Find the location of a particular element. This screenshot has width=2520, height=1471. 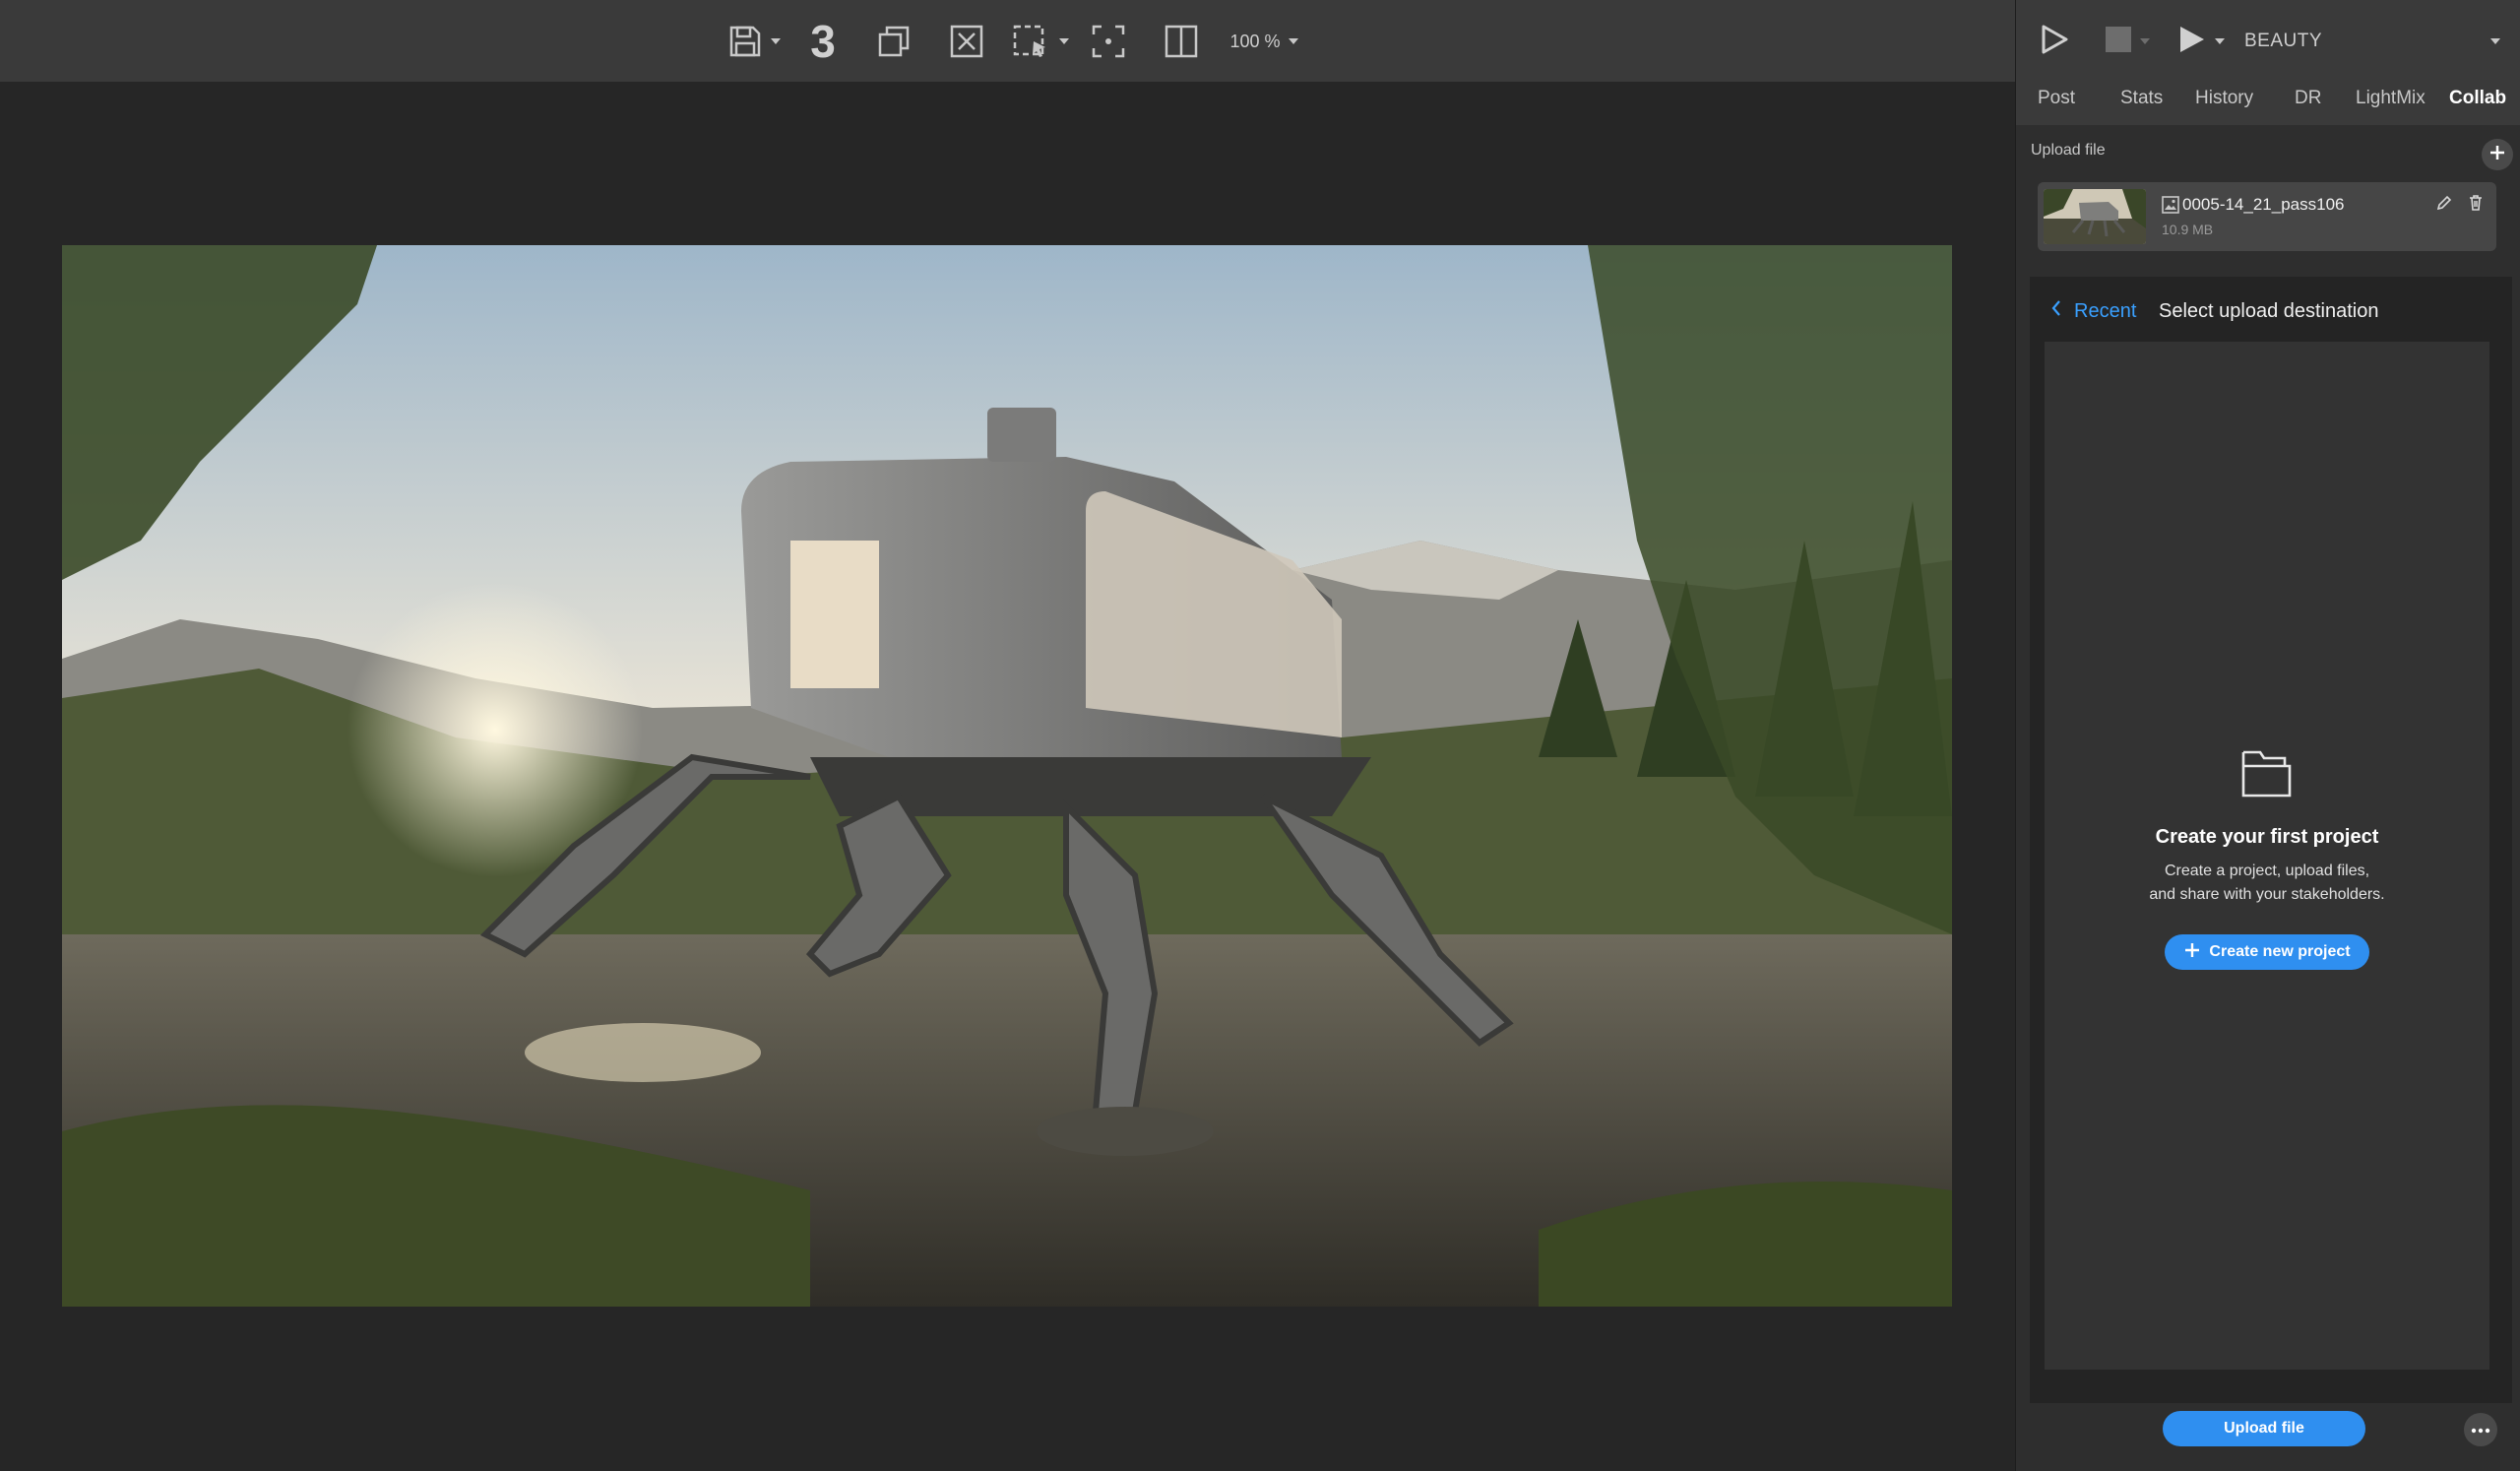

compare-ab-button is located at coordinates (1181, 41).